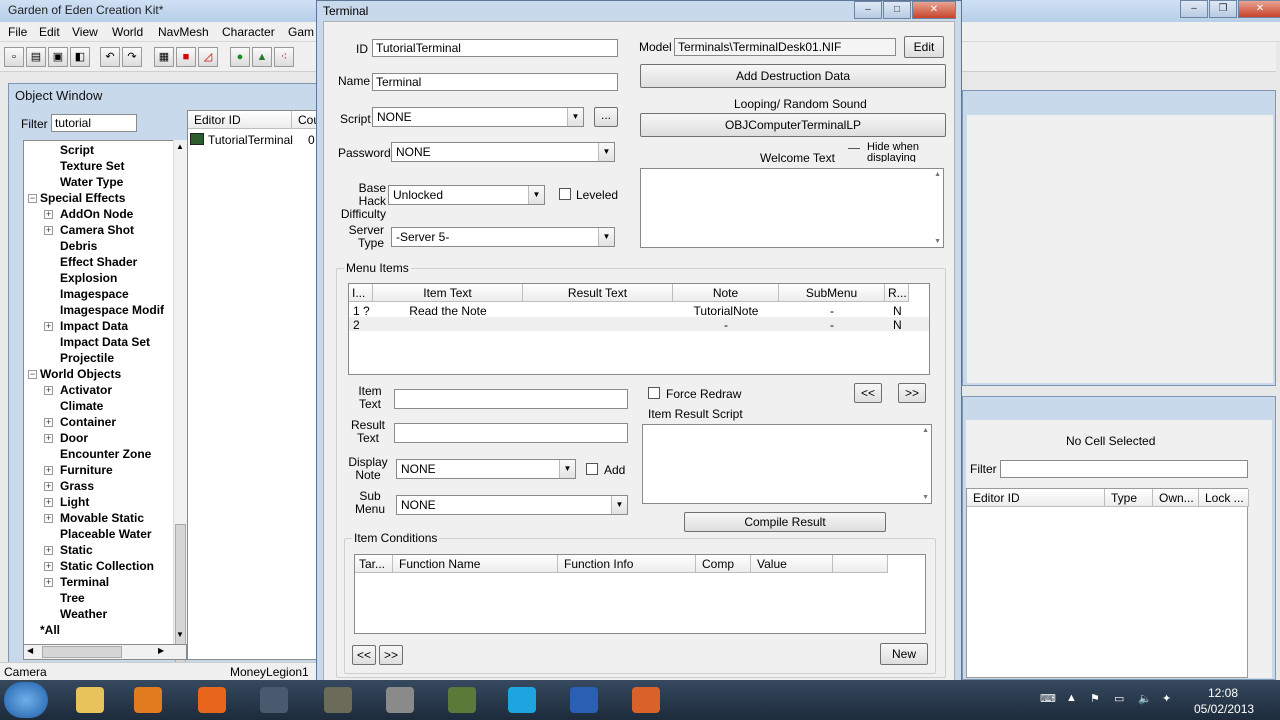 The image size is (1280, 720). I want to click on tree-item: Explosion, so click(88, 278).